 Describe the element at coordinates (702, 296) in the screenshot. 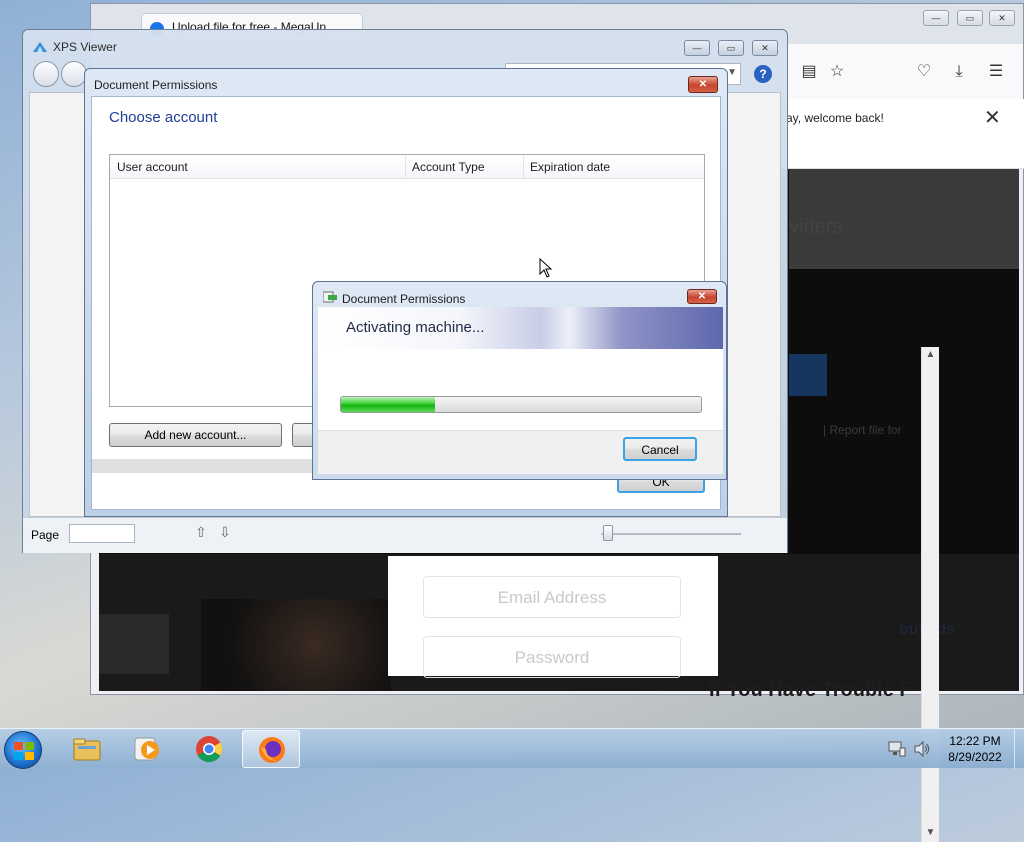

I see `activating-close-button: ✕` at that location.